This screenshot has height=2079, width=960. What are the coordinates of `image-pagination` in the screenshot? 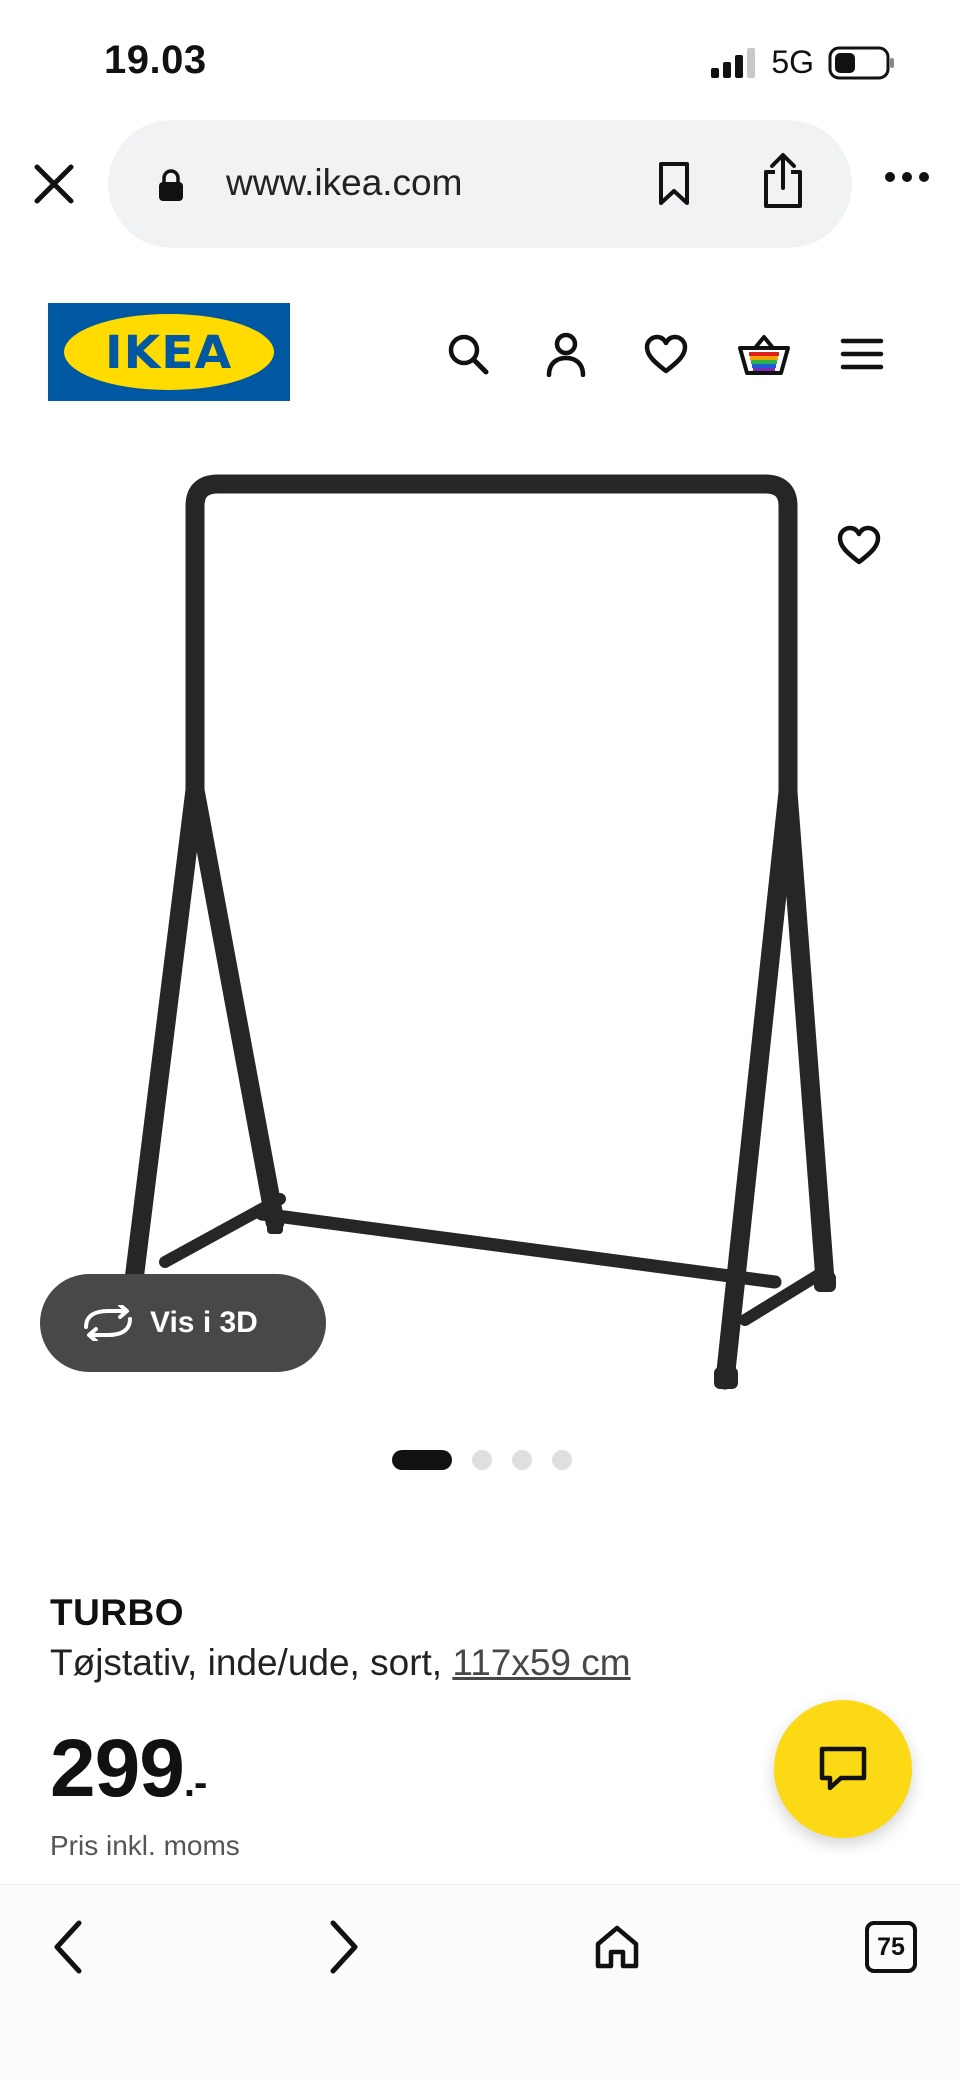 It's located at (482, 1460).